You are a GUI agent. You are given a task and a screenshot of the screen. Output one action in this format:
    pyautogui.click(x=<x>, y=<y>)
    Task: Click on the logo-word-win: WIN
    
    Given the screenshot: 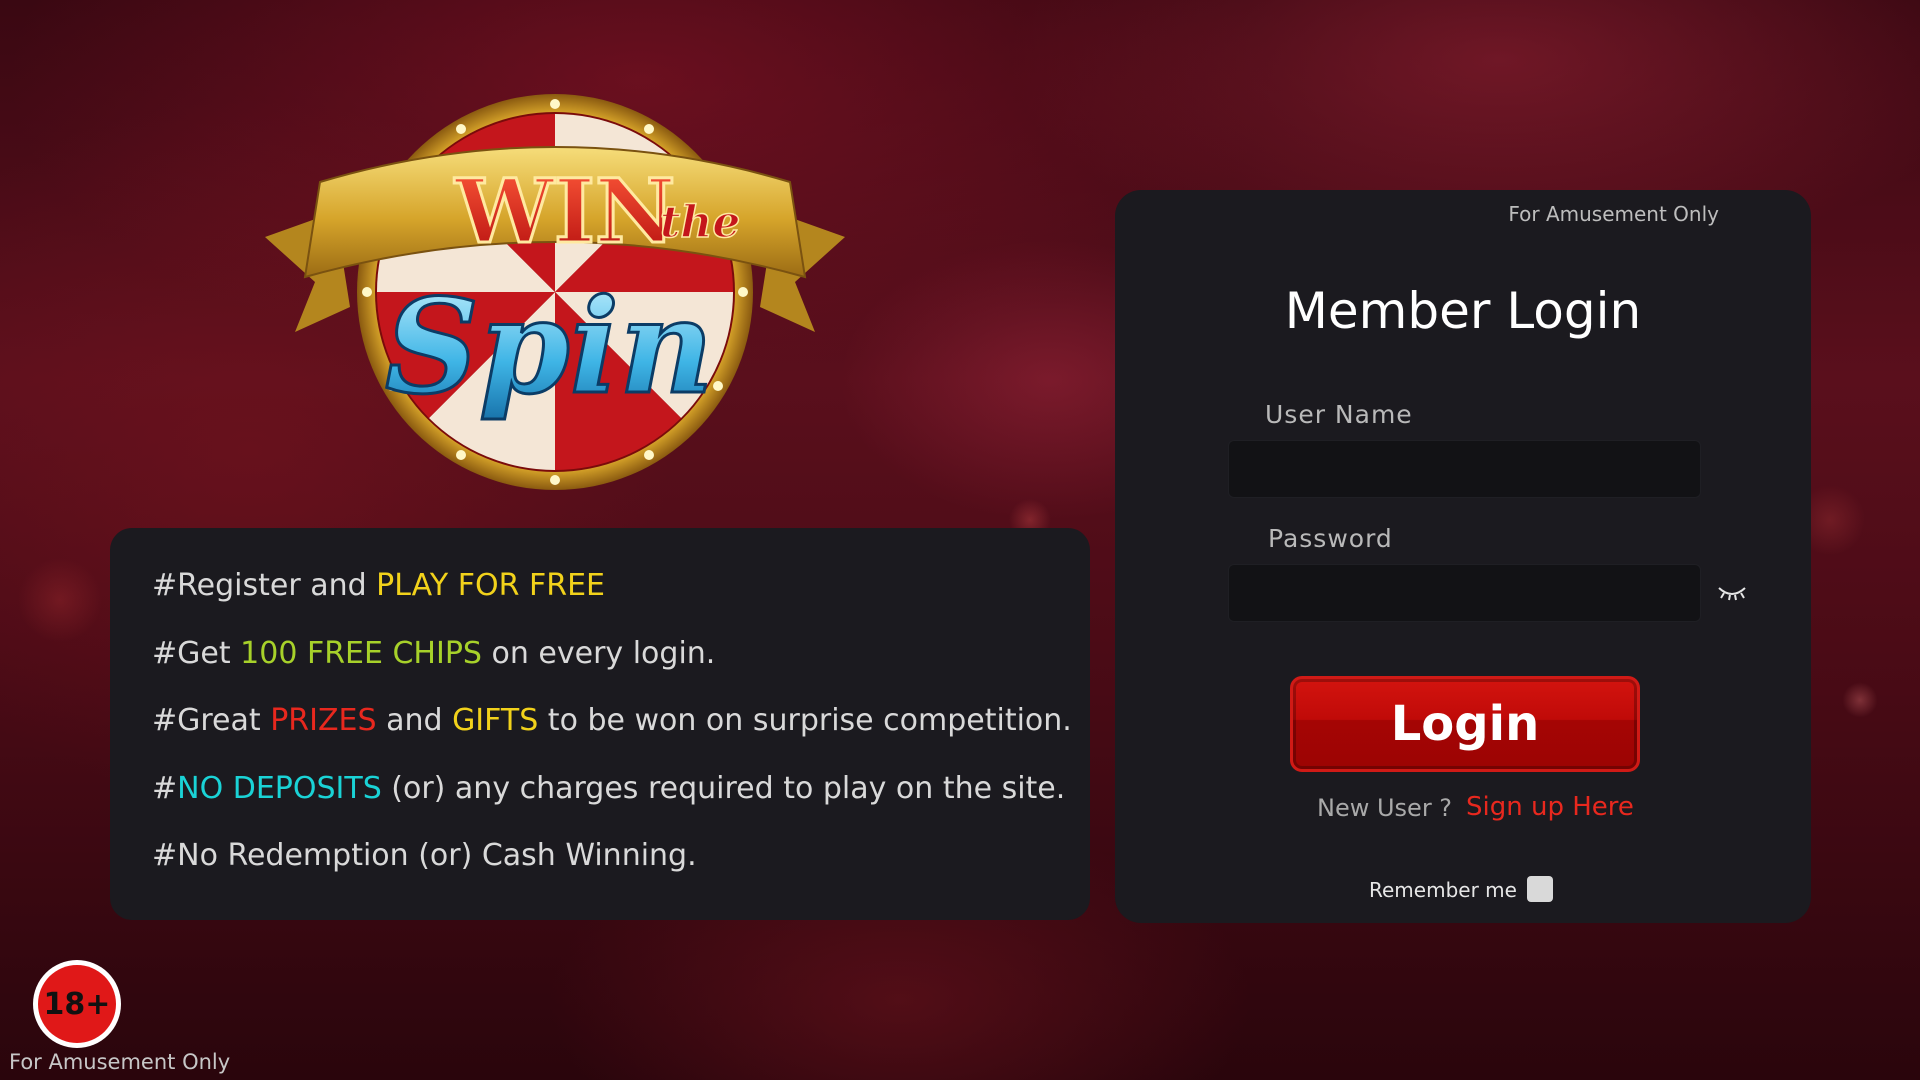 What is the action you would take?
    pyautogui.click(x=564, y=211)
    